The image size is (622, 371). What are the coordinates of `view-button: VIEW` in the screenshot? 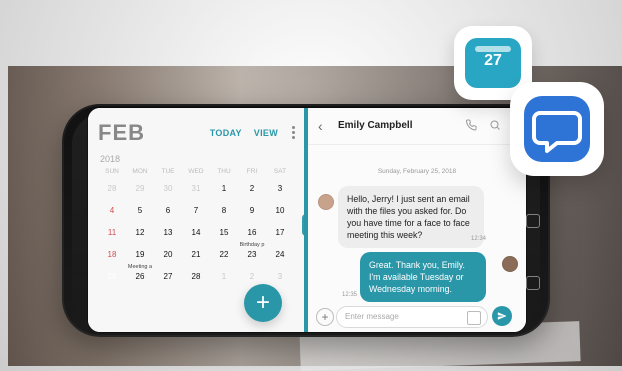 It's located at (266, 133).